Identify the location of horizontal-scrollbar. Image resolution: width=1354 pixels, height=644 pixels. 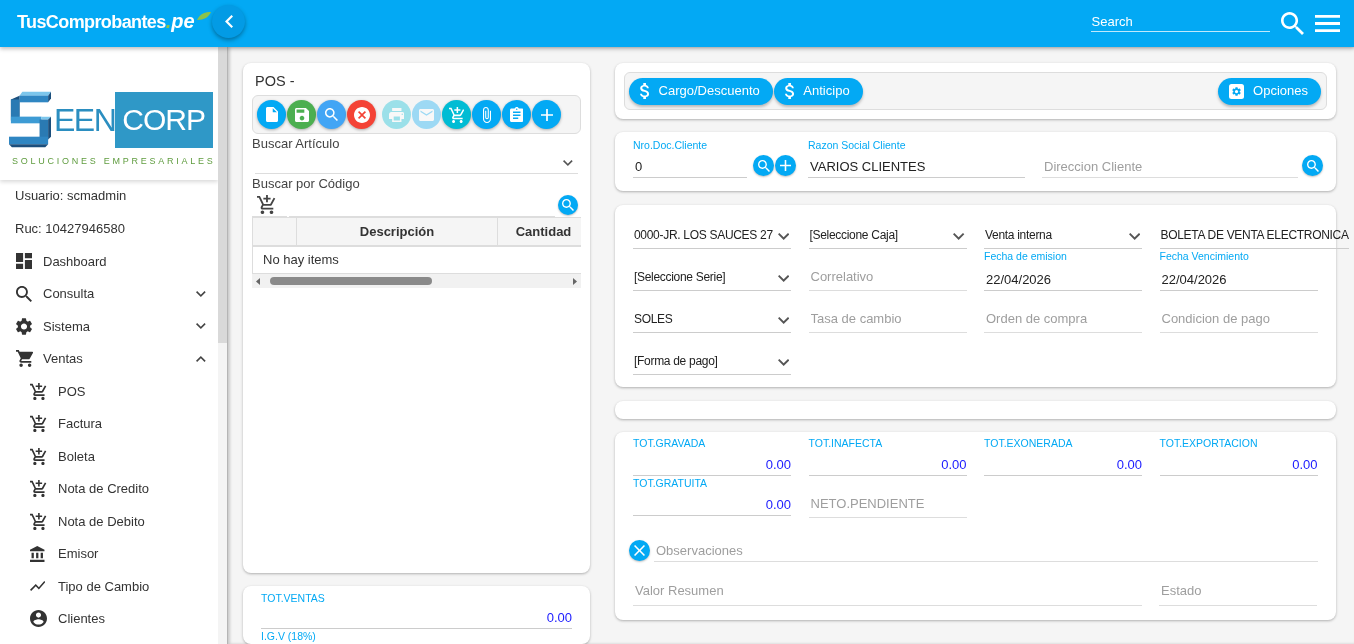
(416, 281).